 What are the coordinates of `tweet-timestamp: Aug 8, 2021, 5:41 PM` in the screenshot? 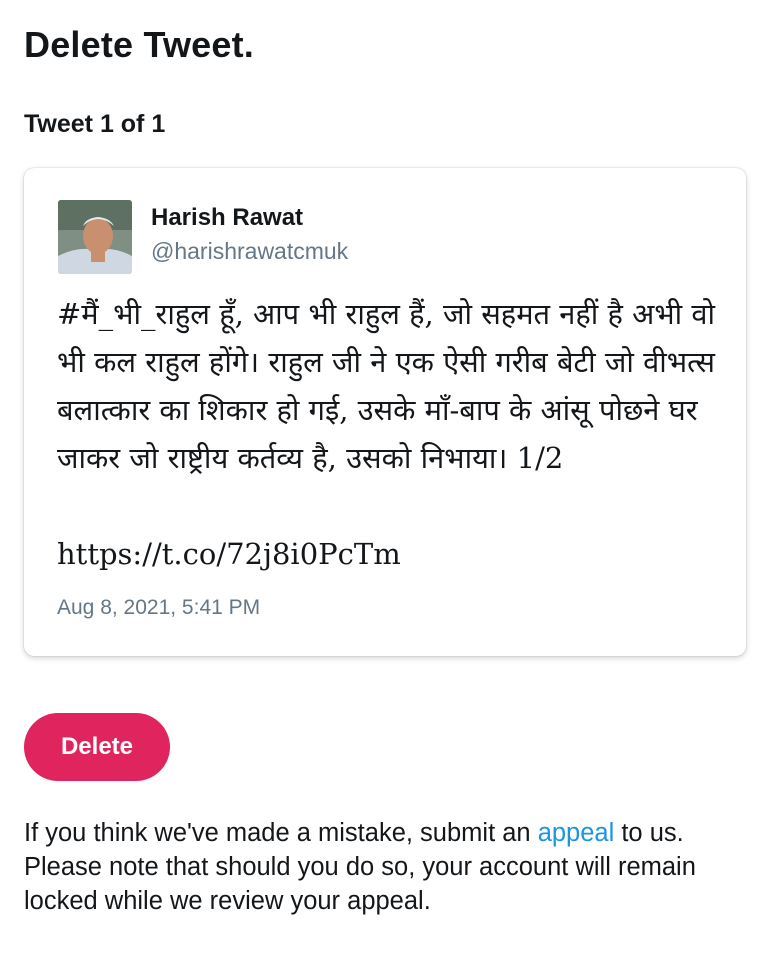 It's located at (159, 607).